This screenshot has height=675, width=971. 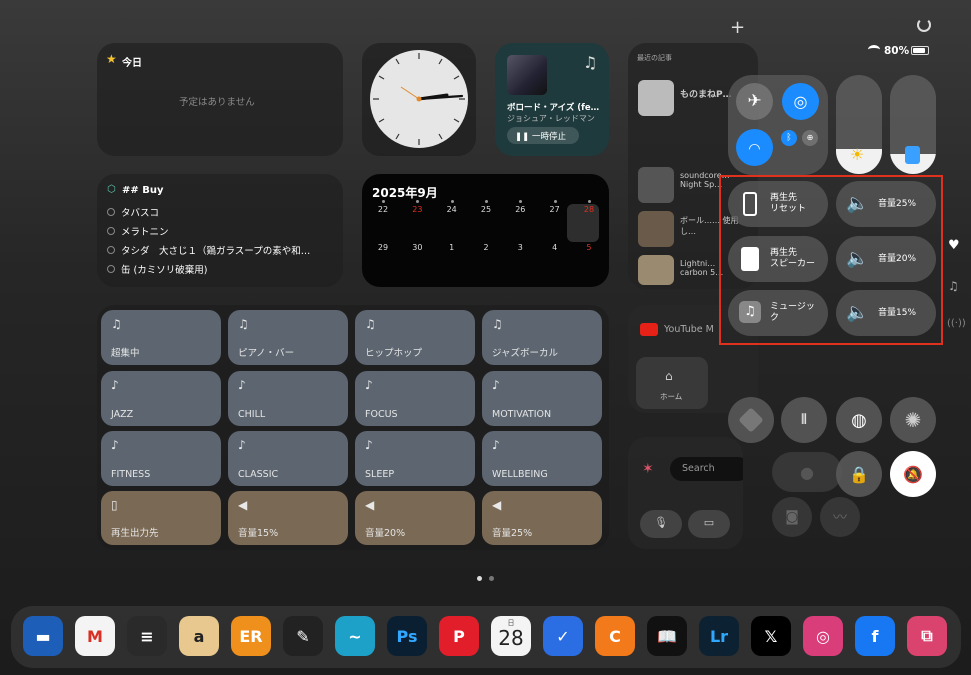 What do you see at coordinates (542, 398) in the screenshot?
I see `shortcut-tile: ♪ MOTIVATION` at bounding box center [542, 398].